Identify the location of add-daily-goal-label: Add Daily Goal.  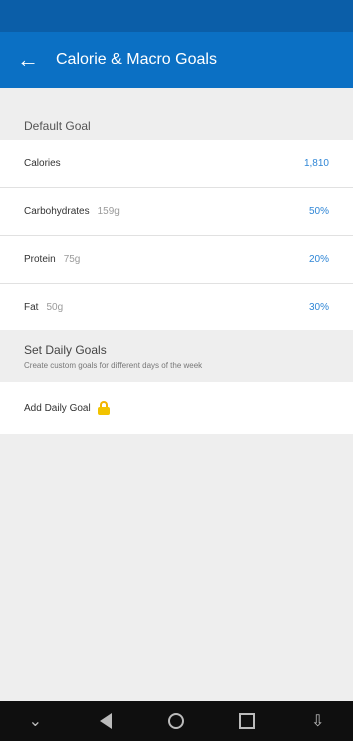
(57, 408).